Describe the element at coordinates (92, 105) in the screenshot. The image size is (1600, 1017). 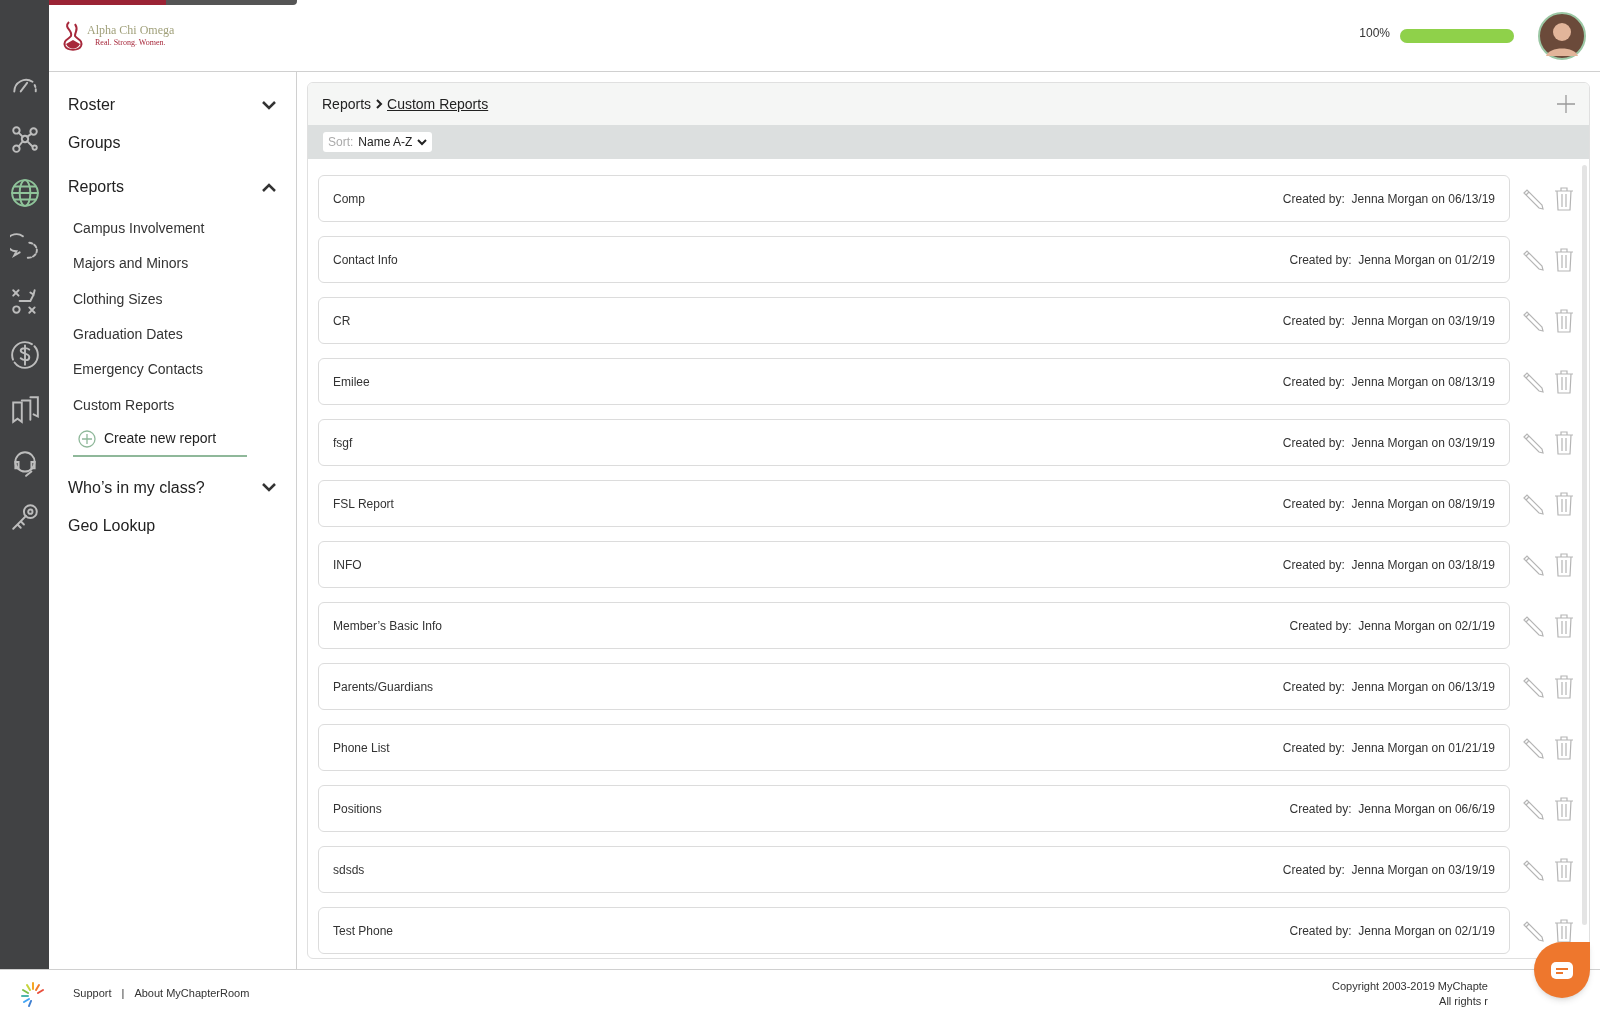
I see `sidebar-item: Roster` at that location.